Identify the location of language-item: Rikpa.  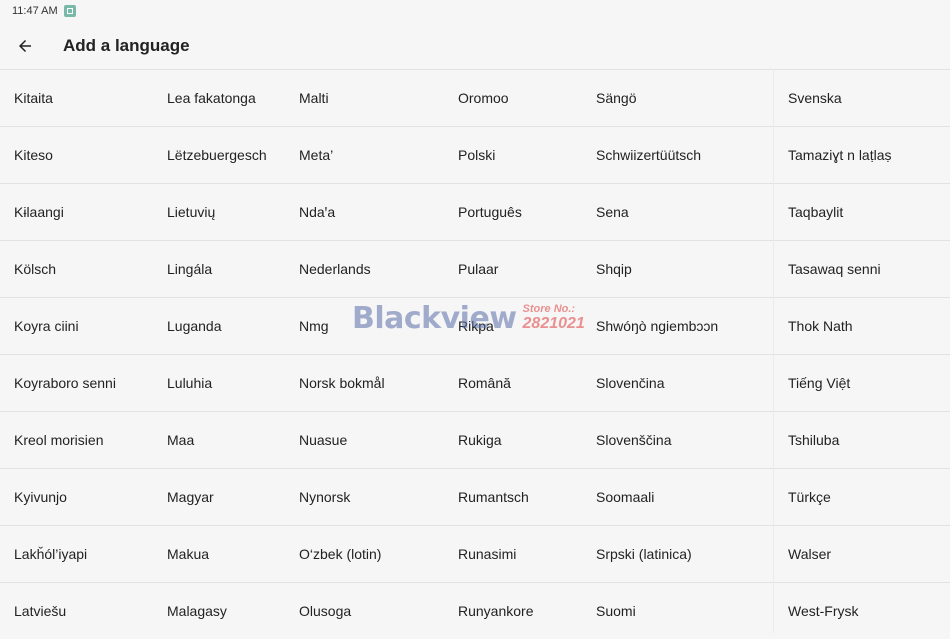
(476, 326).